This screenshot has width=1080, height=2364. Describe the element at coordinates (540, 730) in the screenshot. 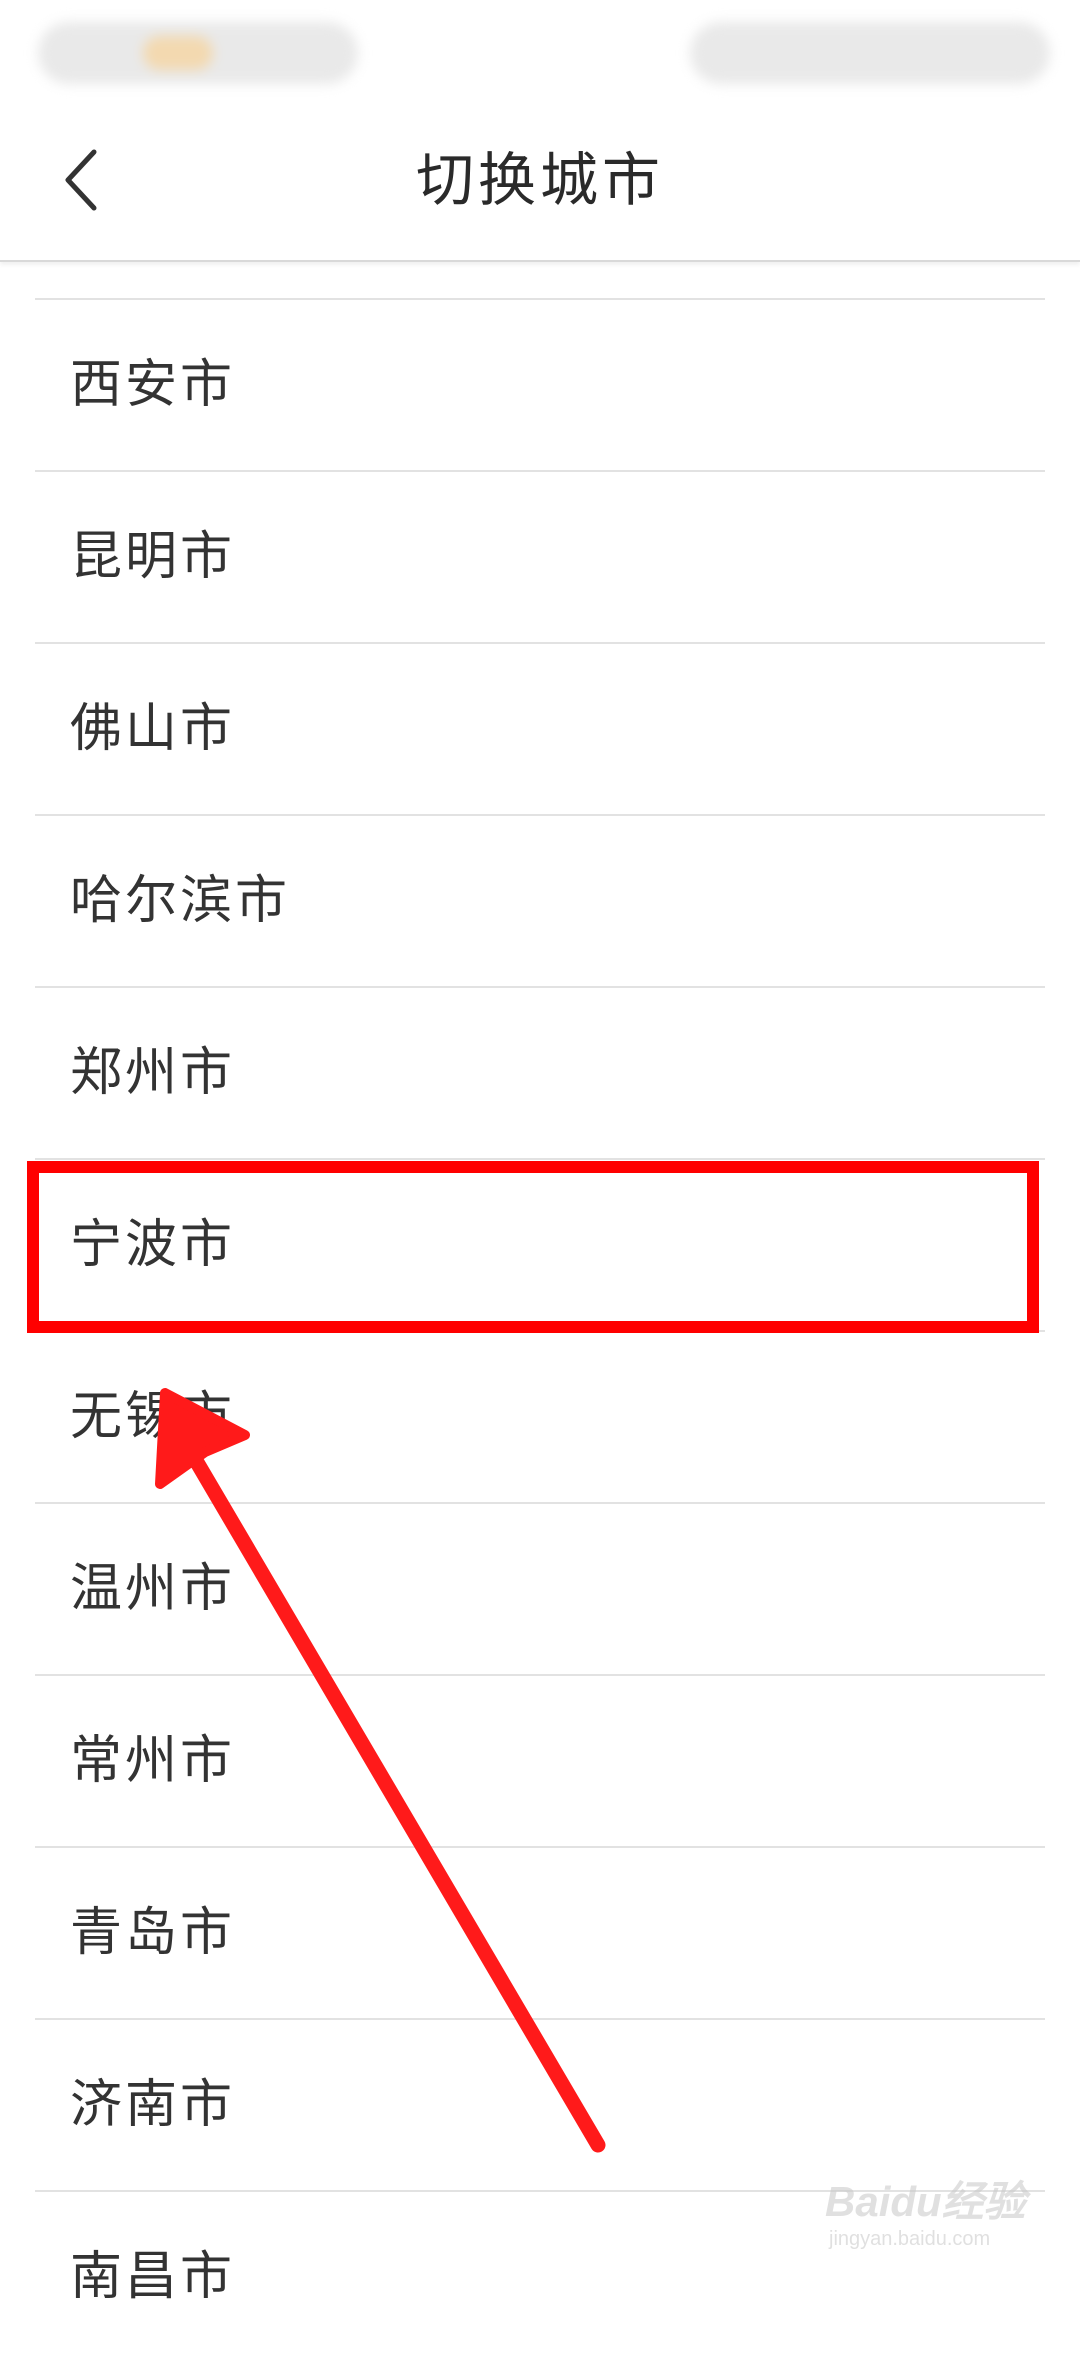

I see `city-item-foshan: 佛山市` at that location.